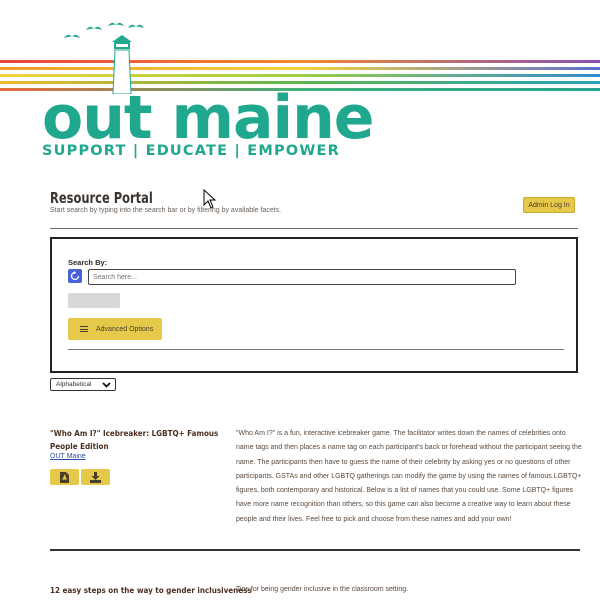 The image size is (600, 600). I want to click on result-author-link: OUT Maine, so click(68, 456).